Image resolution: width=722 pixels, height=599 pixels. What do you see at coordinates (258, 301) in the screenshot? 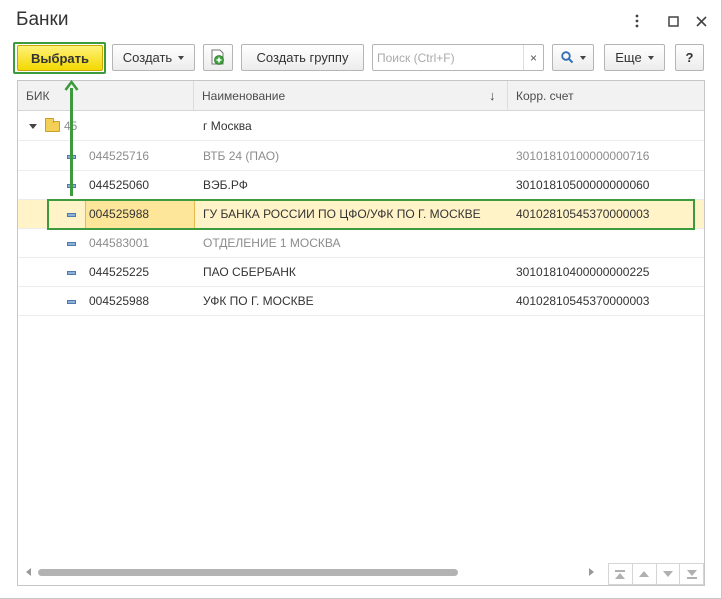
I see `row-name: УФК ПО Г. МОСКВЕ` at bounding box center [258, 301].